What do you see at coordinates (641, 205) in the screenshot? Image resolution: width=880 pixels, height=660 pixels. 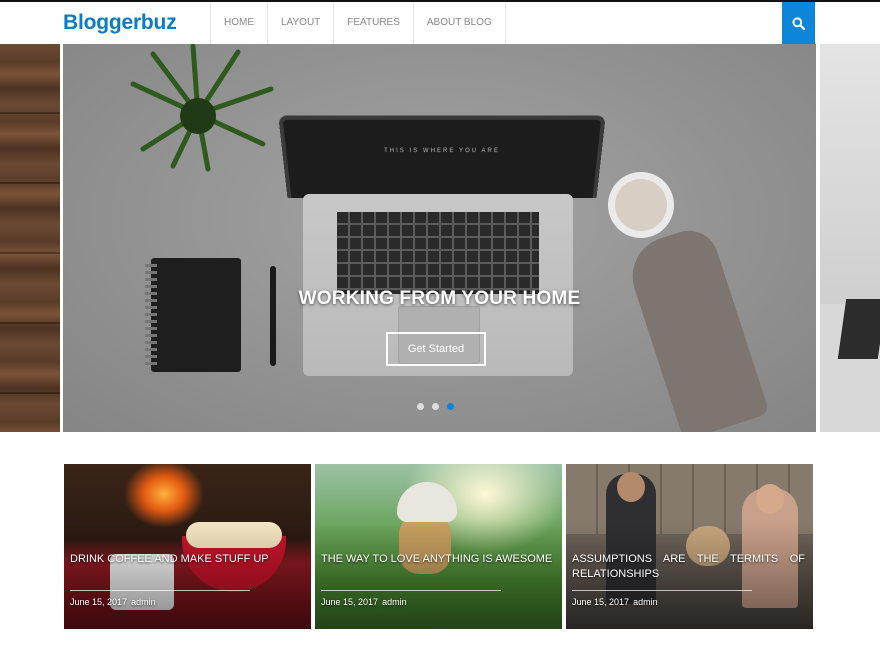 I see `coffee-cup-image` at bounding box center [641, 205].